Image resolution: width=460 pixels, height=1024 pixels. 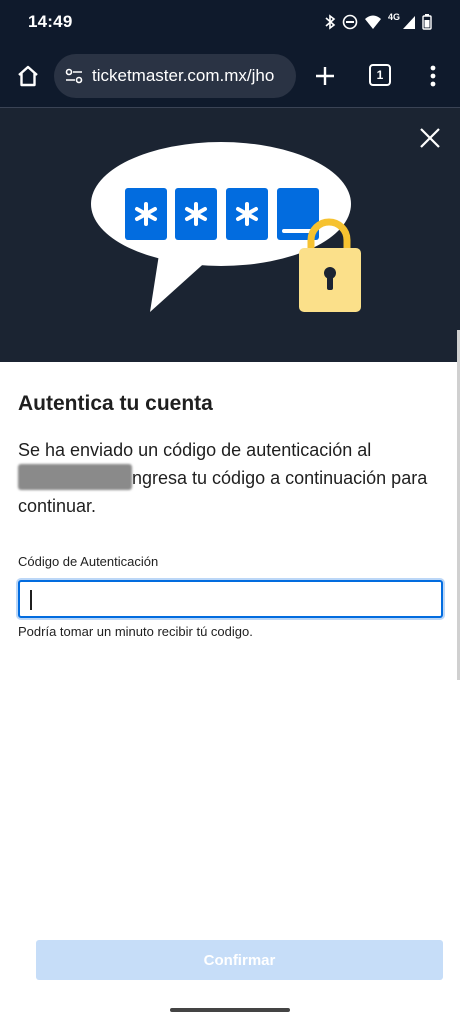 What do you see at coordinates (226, 227) in the screenshot?
I see `password-bubble-illustration` at bounding box center [226, 227].